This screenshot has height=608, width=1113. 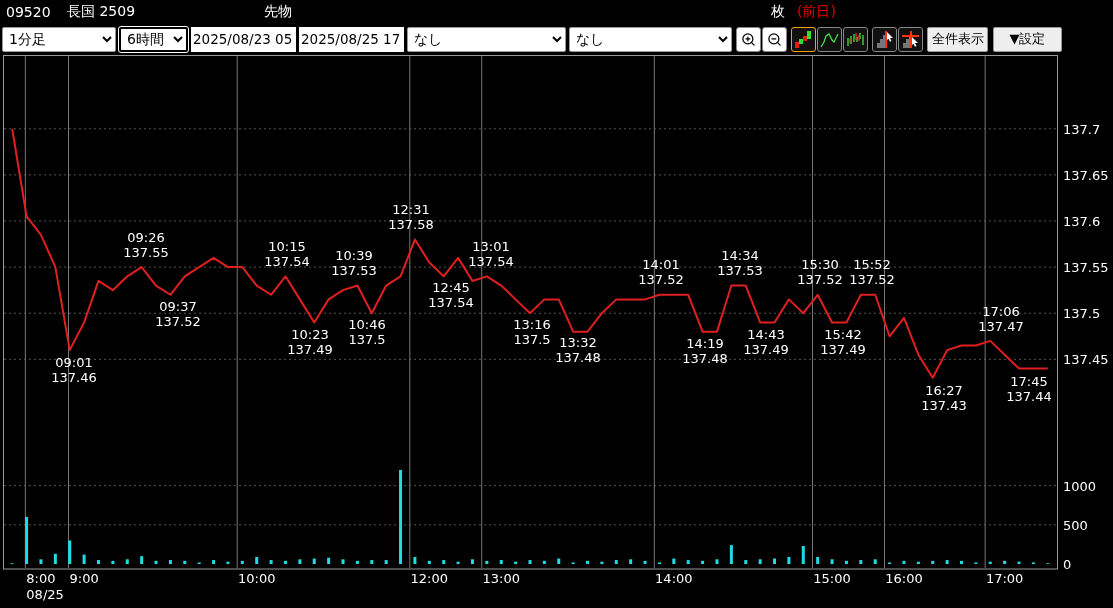 What do you see at coordinates (1086, 360) in the screenshot?
I see `axis-label: 137.45` at bounding box center [1086, 360].